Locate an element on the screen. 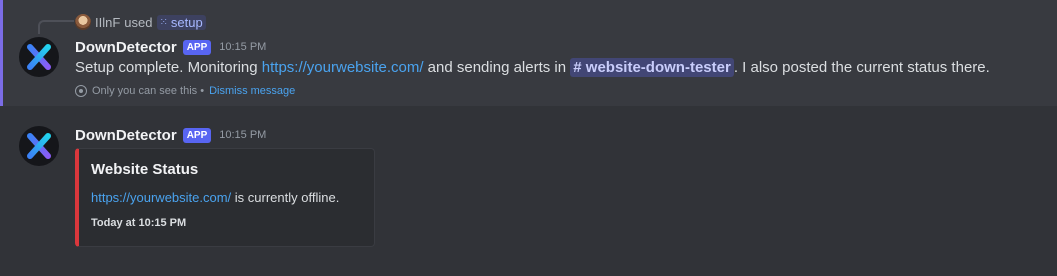 This screenshot has width=1057, height=276. ephemeral-notice: Only you can see this • Dismiss message is located at coordinates (185, 91).